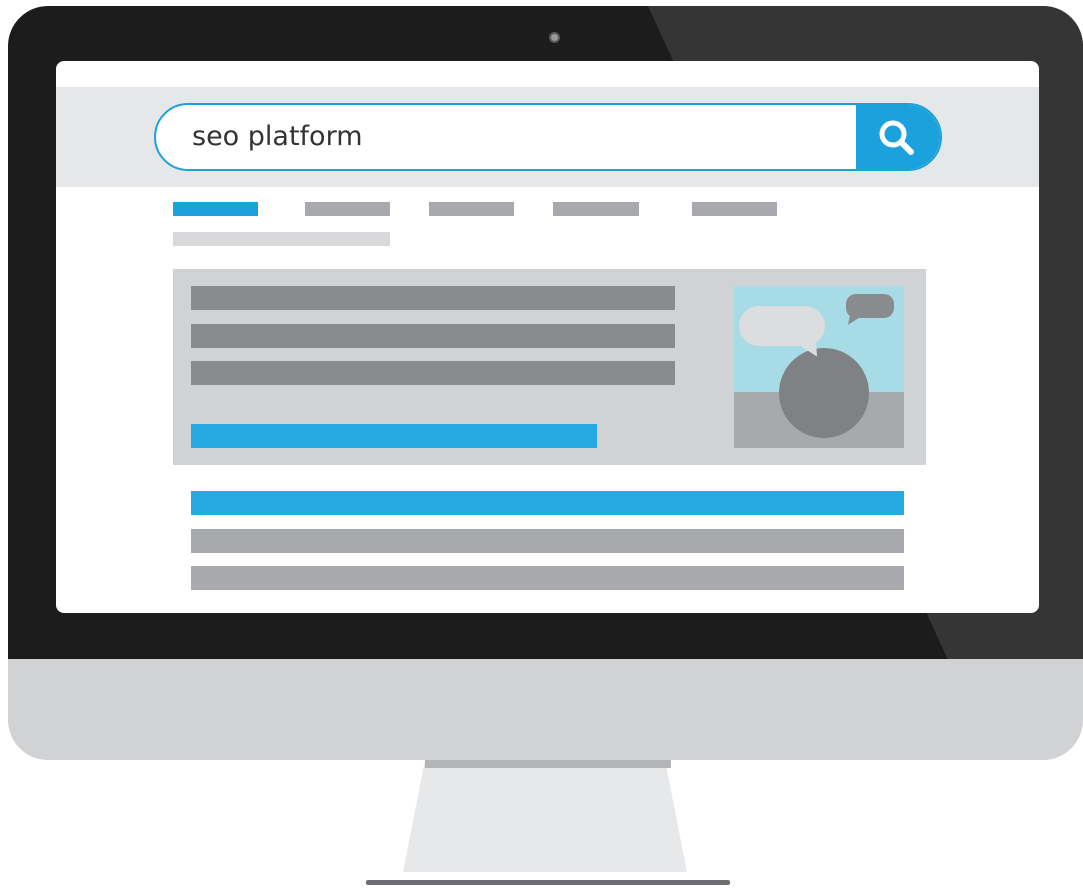 The width and height of the screenshot is (1083, 888). I want to click on monitor-stand-base, so click(548, 882).